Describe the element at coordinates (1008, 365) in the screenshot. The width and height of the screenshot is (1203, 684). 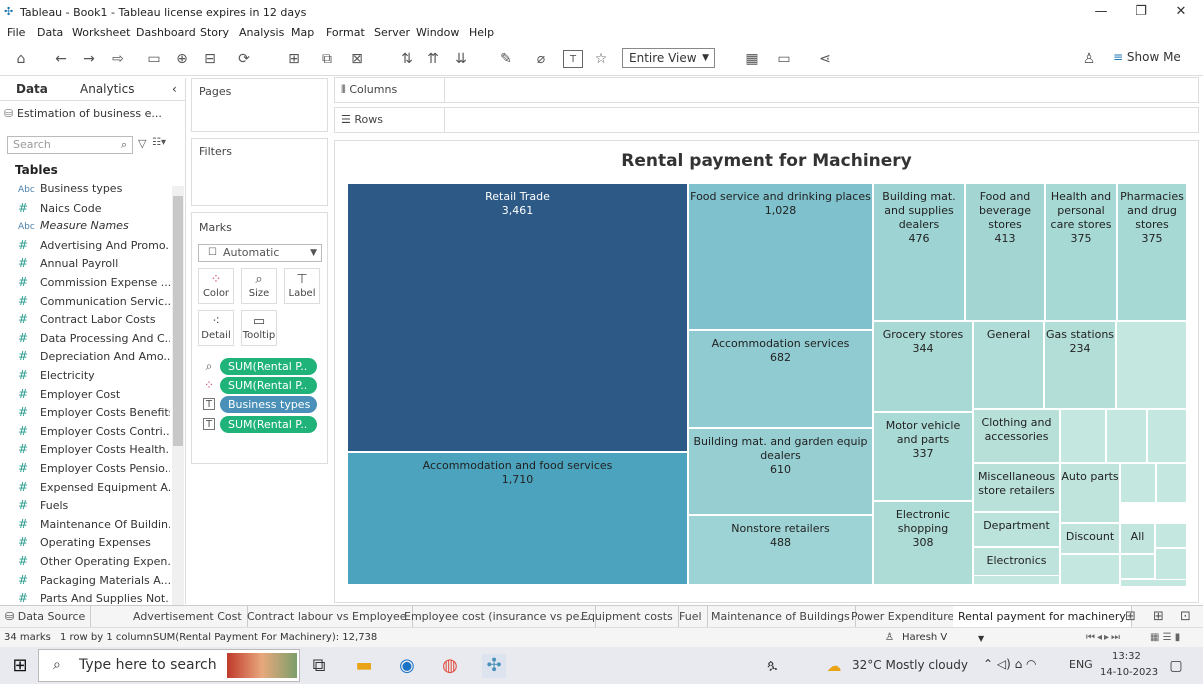
I see `treemap-cell: General` at that location.